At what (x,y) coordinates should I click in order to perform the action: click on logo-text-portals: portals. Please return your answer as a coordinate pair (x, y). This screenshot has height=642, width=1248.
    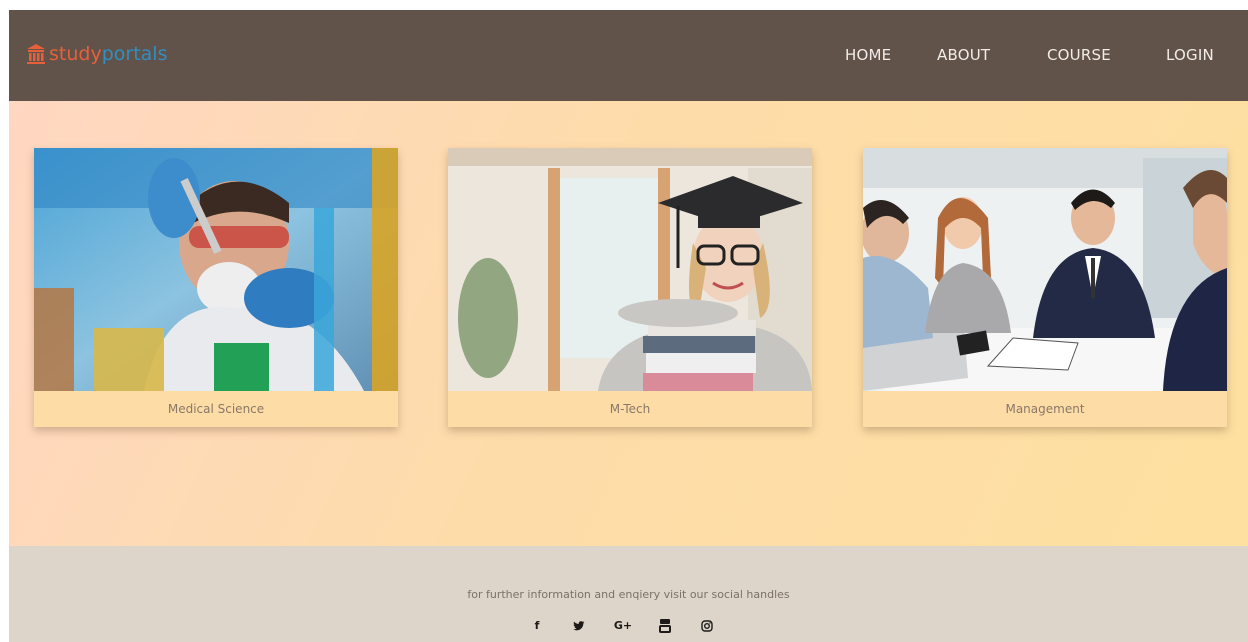
    Looking at the image, I should click on (134, 54).